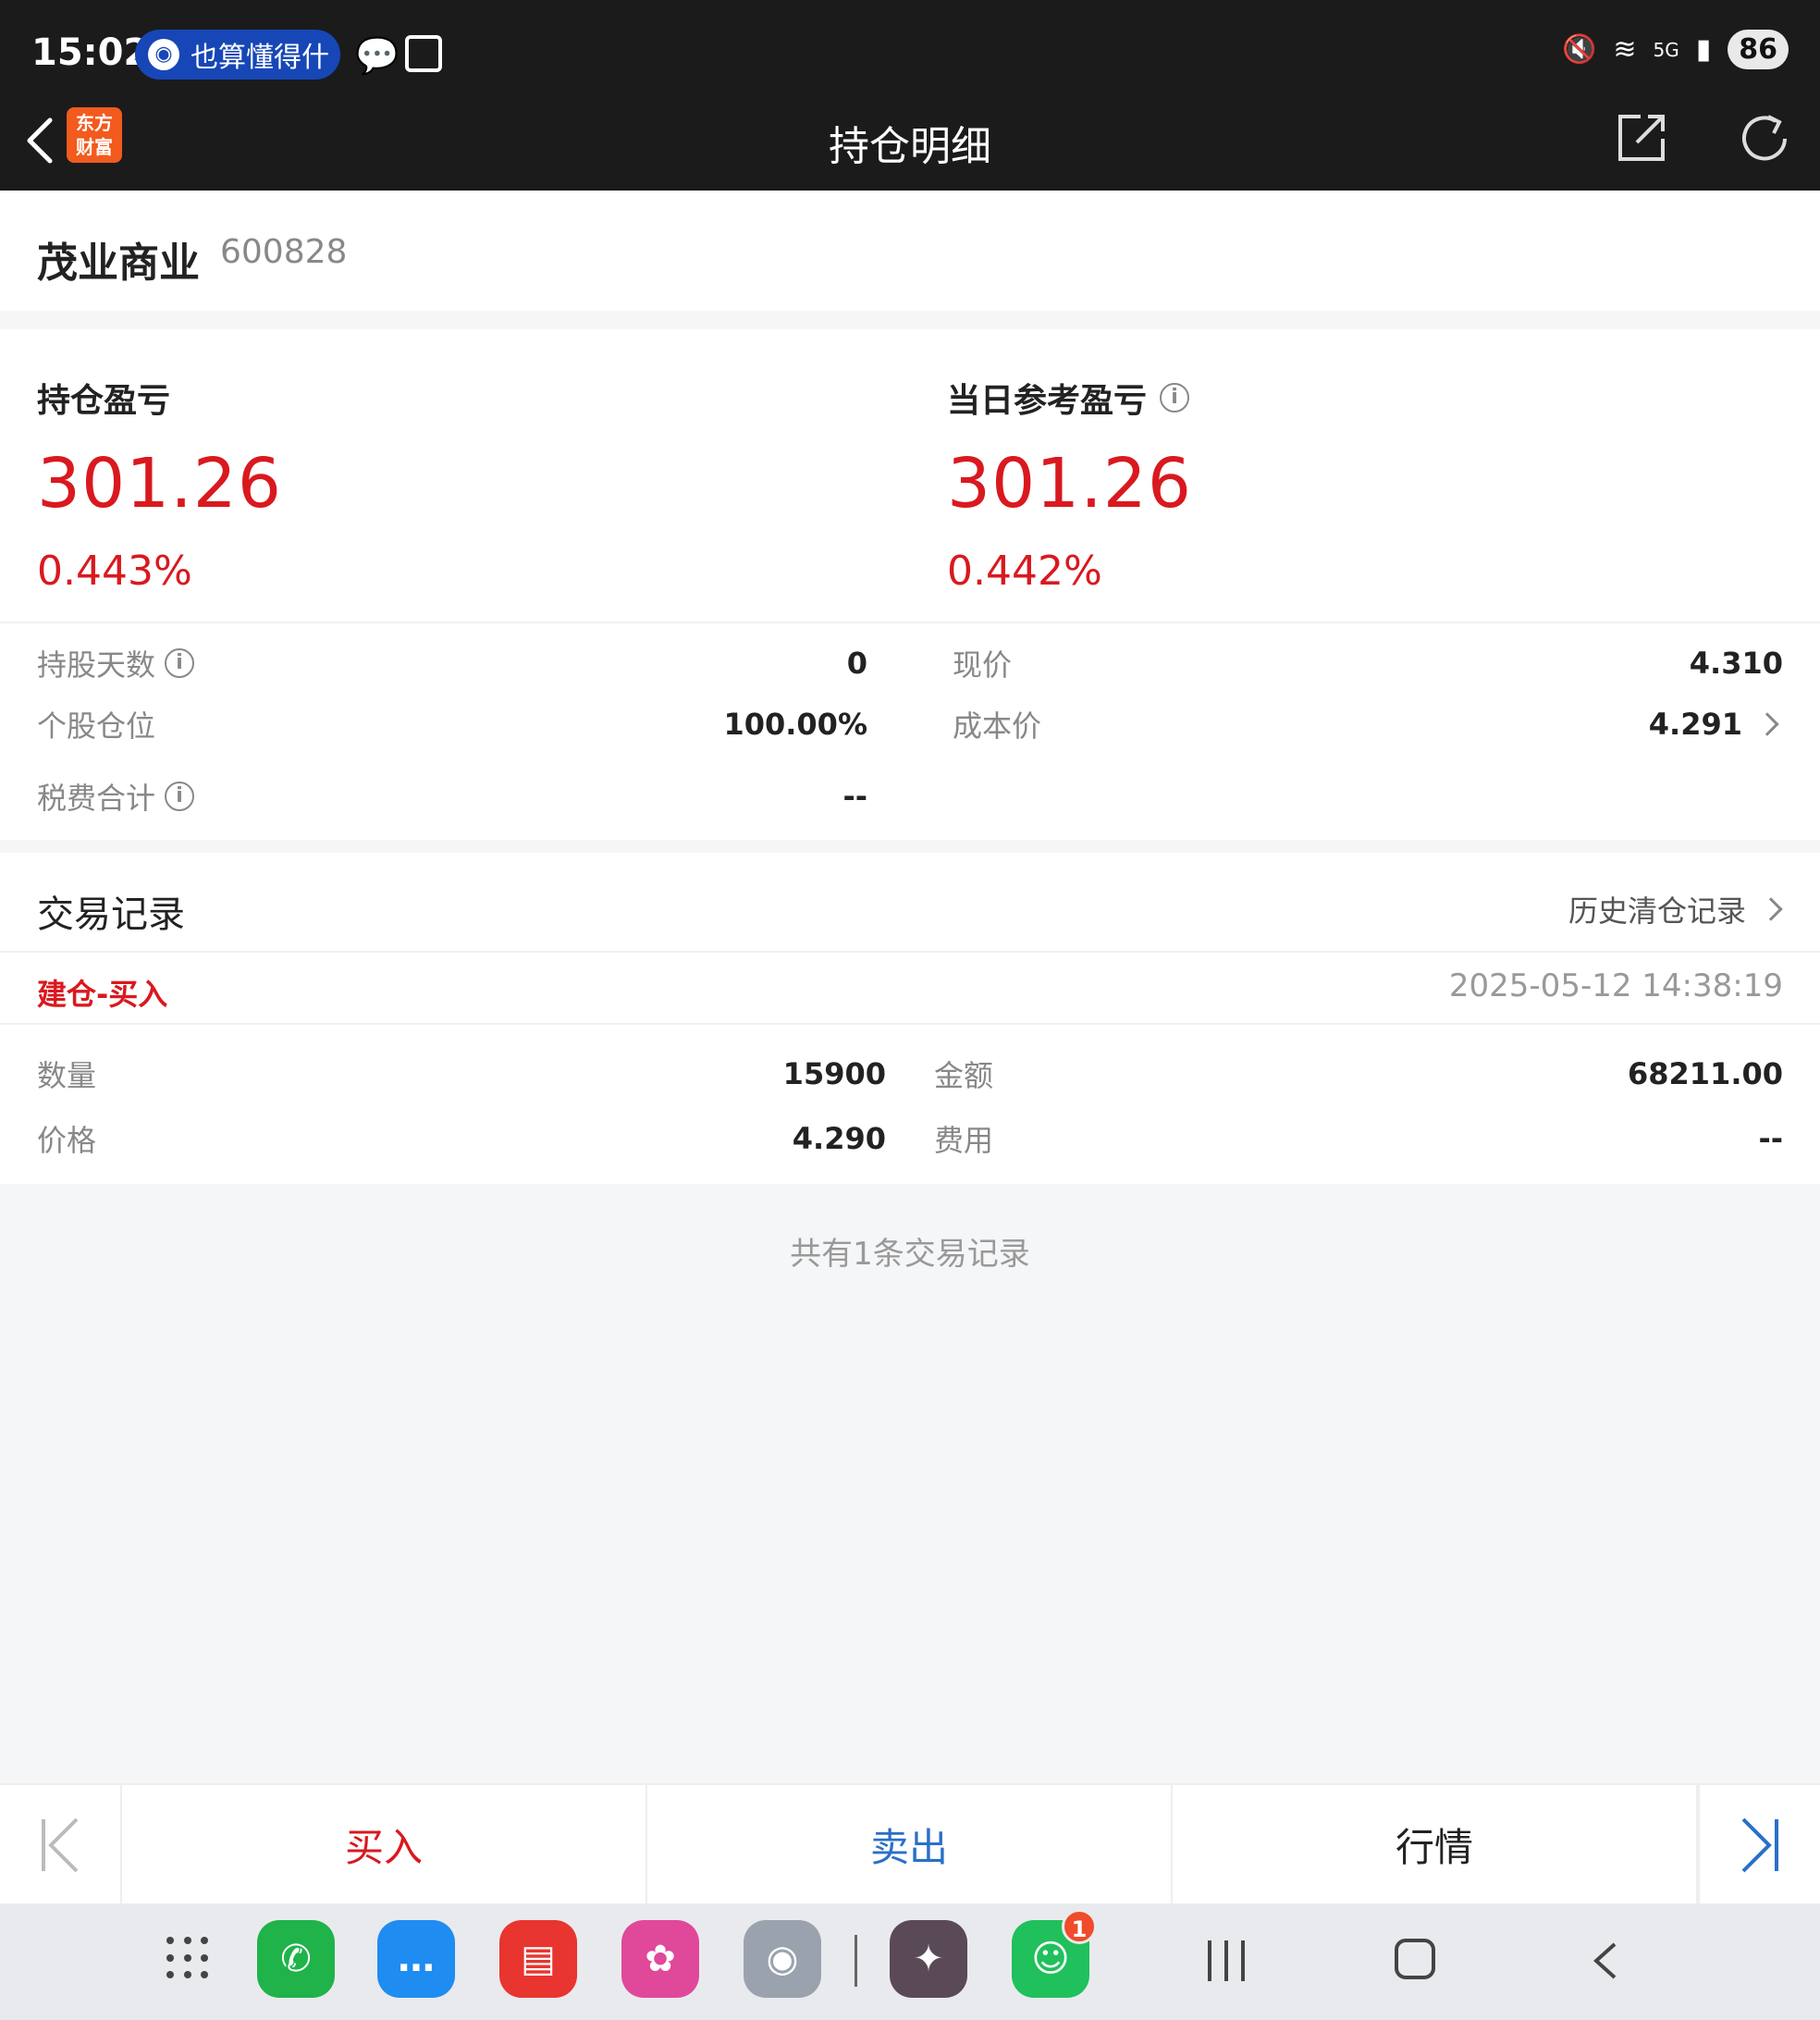 This screenshot has width=1820, height=2020. I want to click on signal-bars-icon: ▮, so click(1703, 50).